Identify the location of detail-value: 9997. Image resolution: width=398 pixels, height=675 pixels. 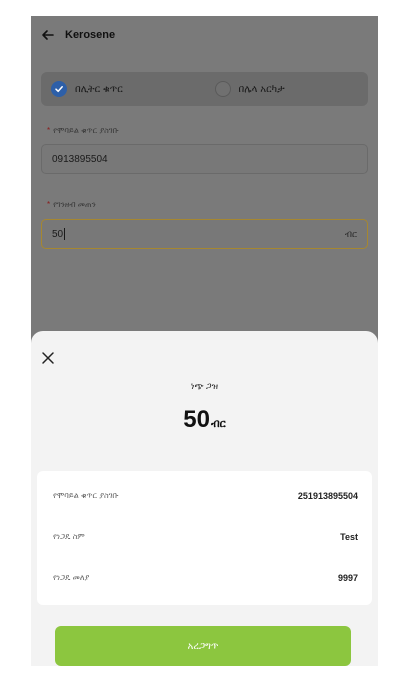
(347, 578).